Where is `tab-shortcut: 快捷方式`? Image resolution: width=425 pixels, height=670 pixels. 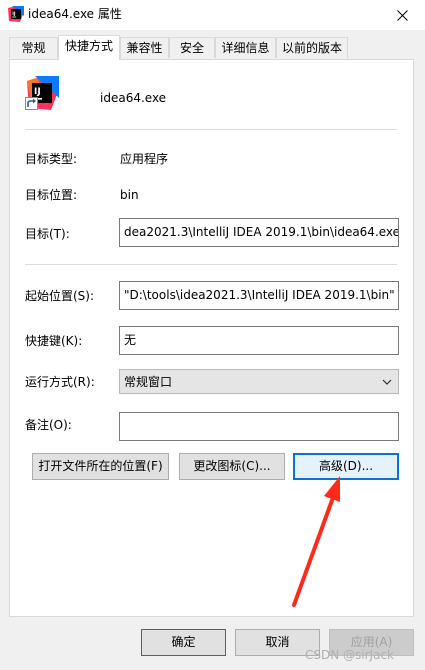
tab-shortcut: 快捷方式 is located at coordinates (89, 47).